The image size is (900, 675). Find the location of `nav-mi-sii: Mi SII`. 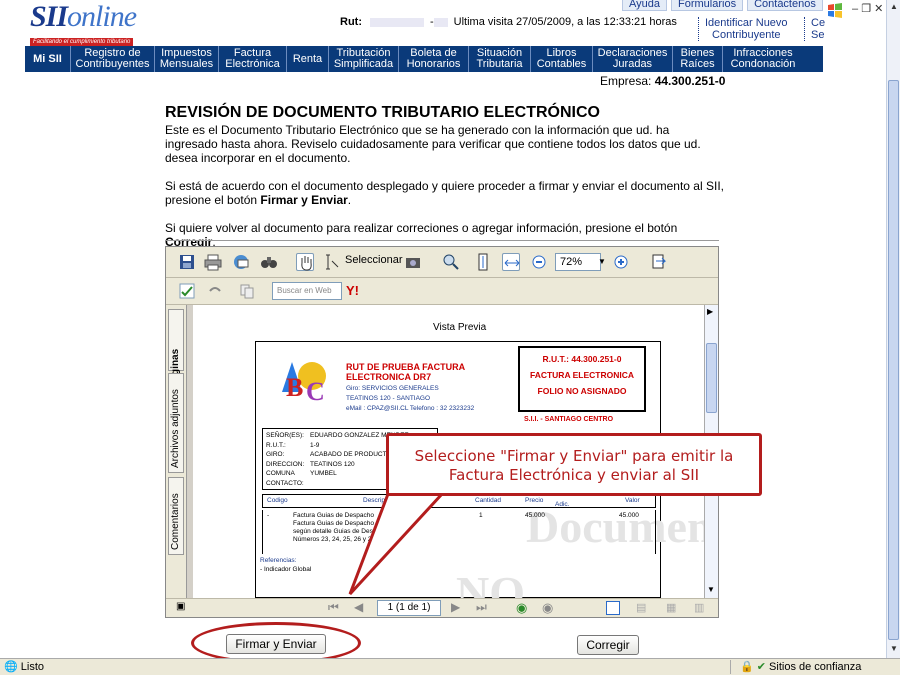

nav-mi-sii: Mi SII is located at coordinates (48, 59).